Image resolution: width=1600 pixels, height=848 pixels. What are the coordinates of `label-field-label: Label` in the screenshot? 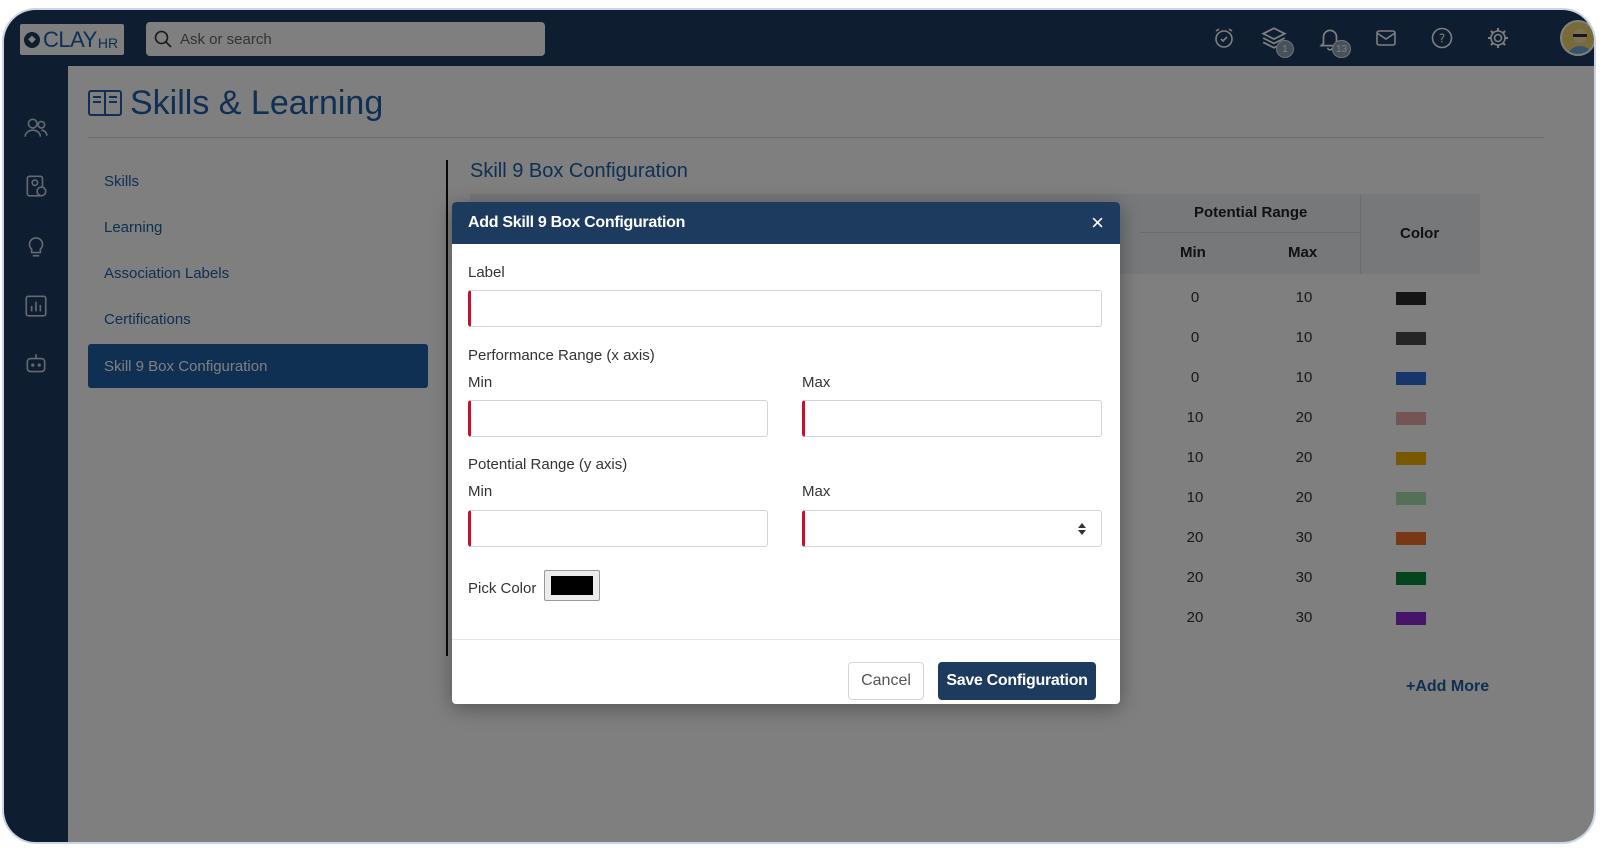 It's located at (486, 272).